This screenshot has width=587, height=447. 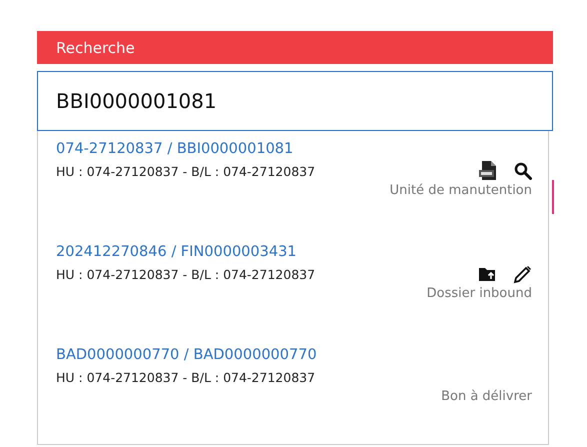 I want to click on folder-upload-icon, so click(x=487, y=274).